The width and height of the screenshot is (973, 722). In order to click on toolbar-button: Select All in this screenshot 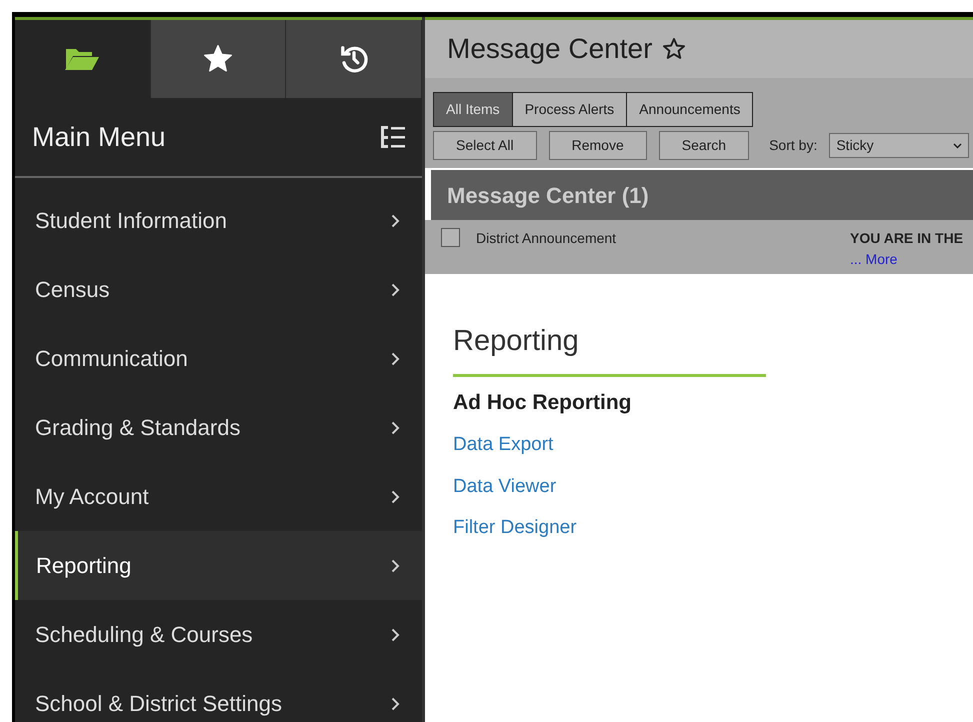, I will do `click(485, 145)`.